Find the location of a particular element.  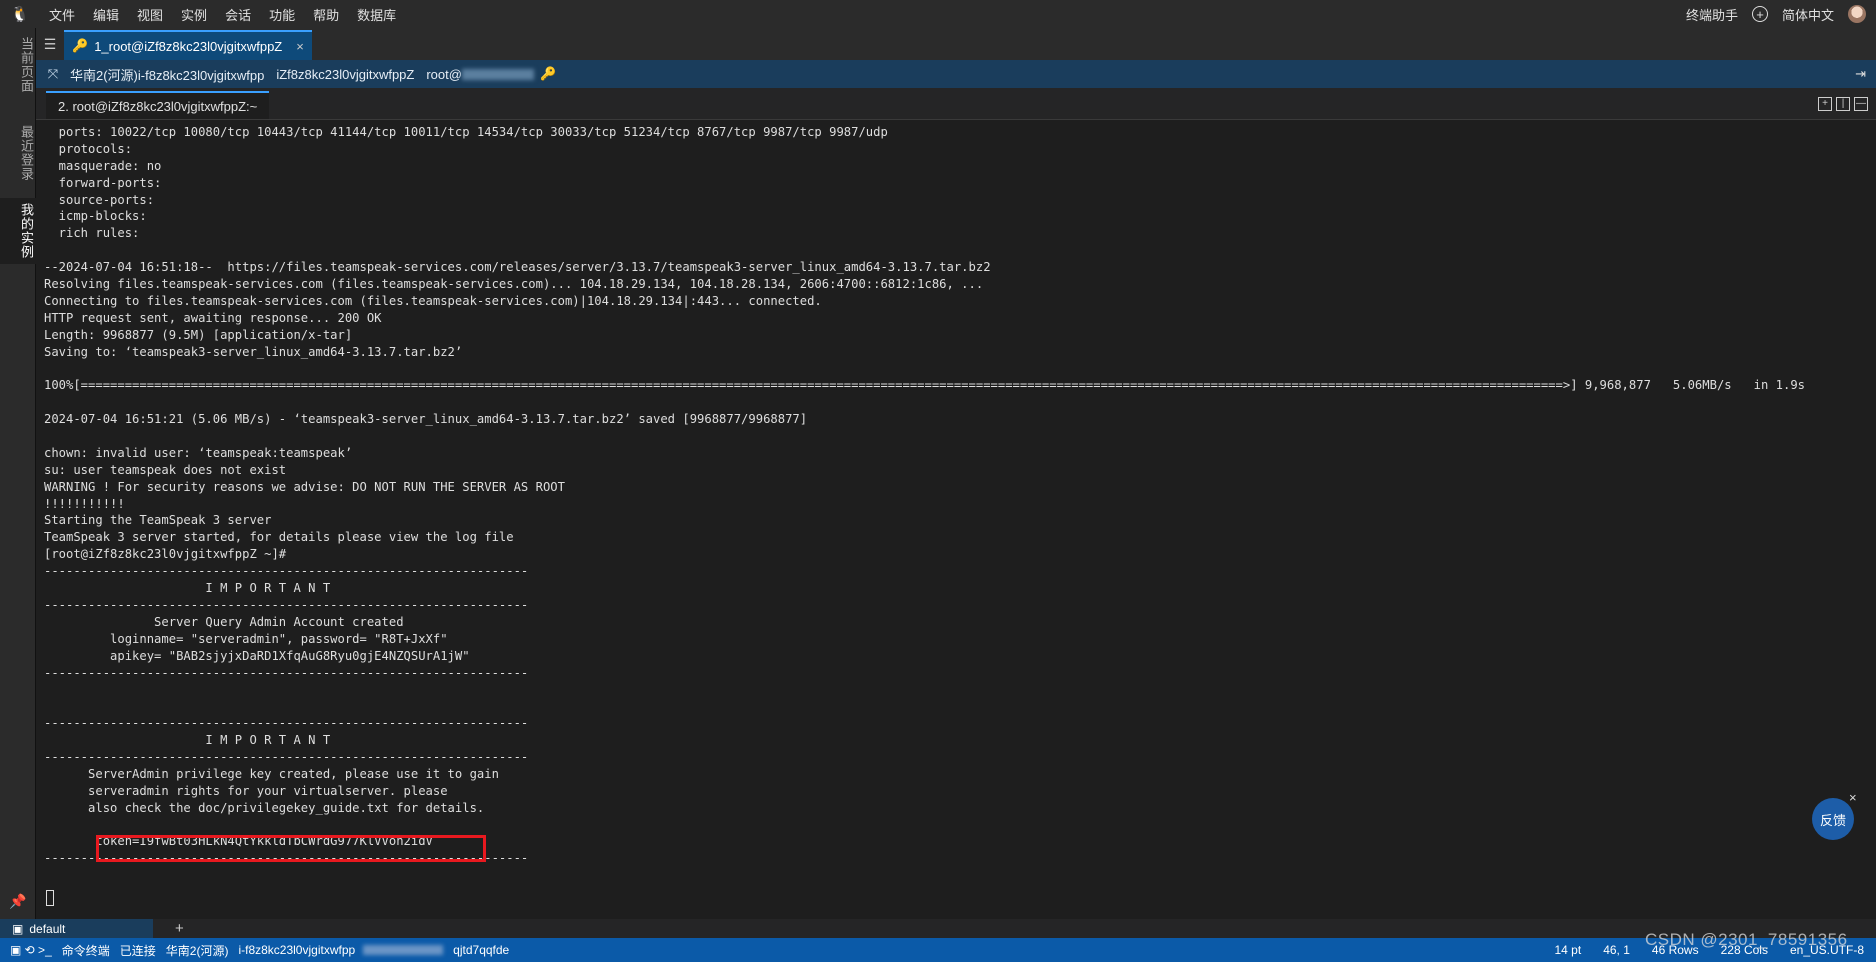

terminal-assistant-button: 终端助手 is located at coordinates (1712, 14).